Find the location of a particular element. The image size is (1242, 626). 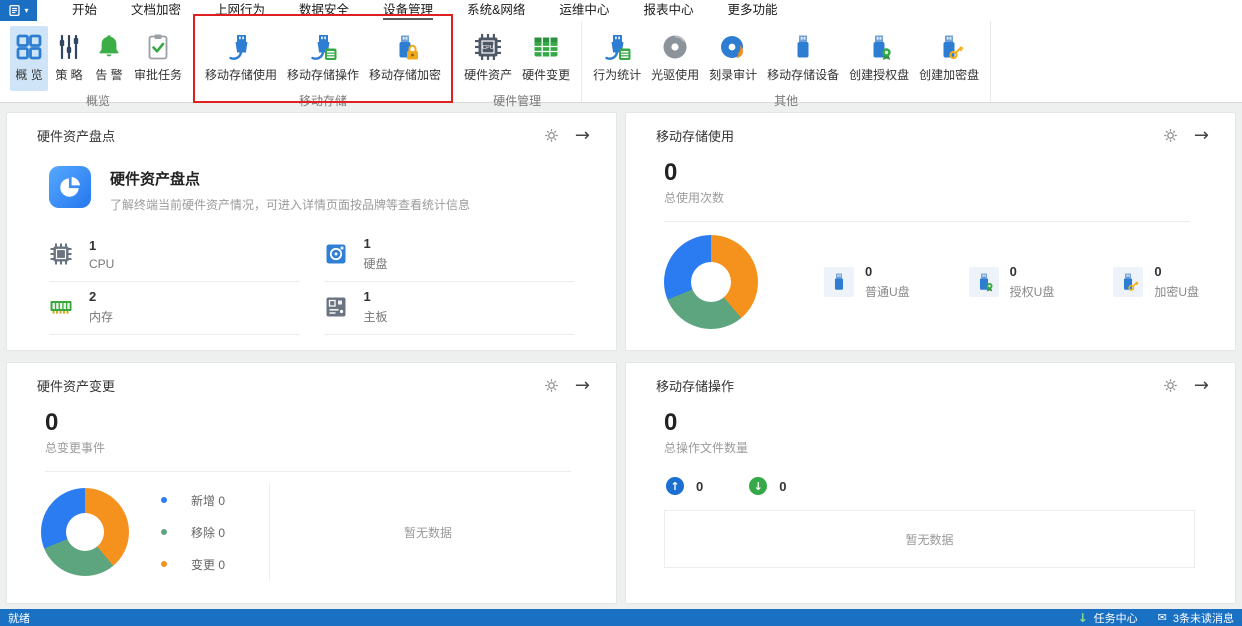

ribbon-button-label: 移动存储加密 is located at coordinates (405, 75).